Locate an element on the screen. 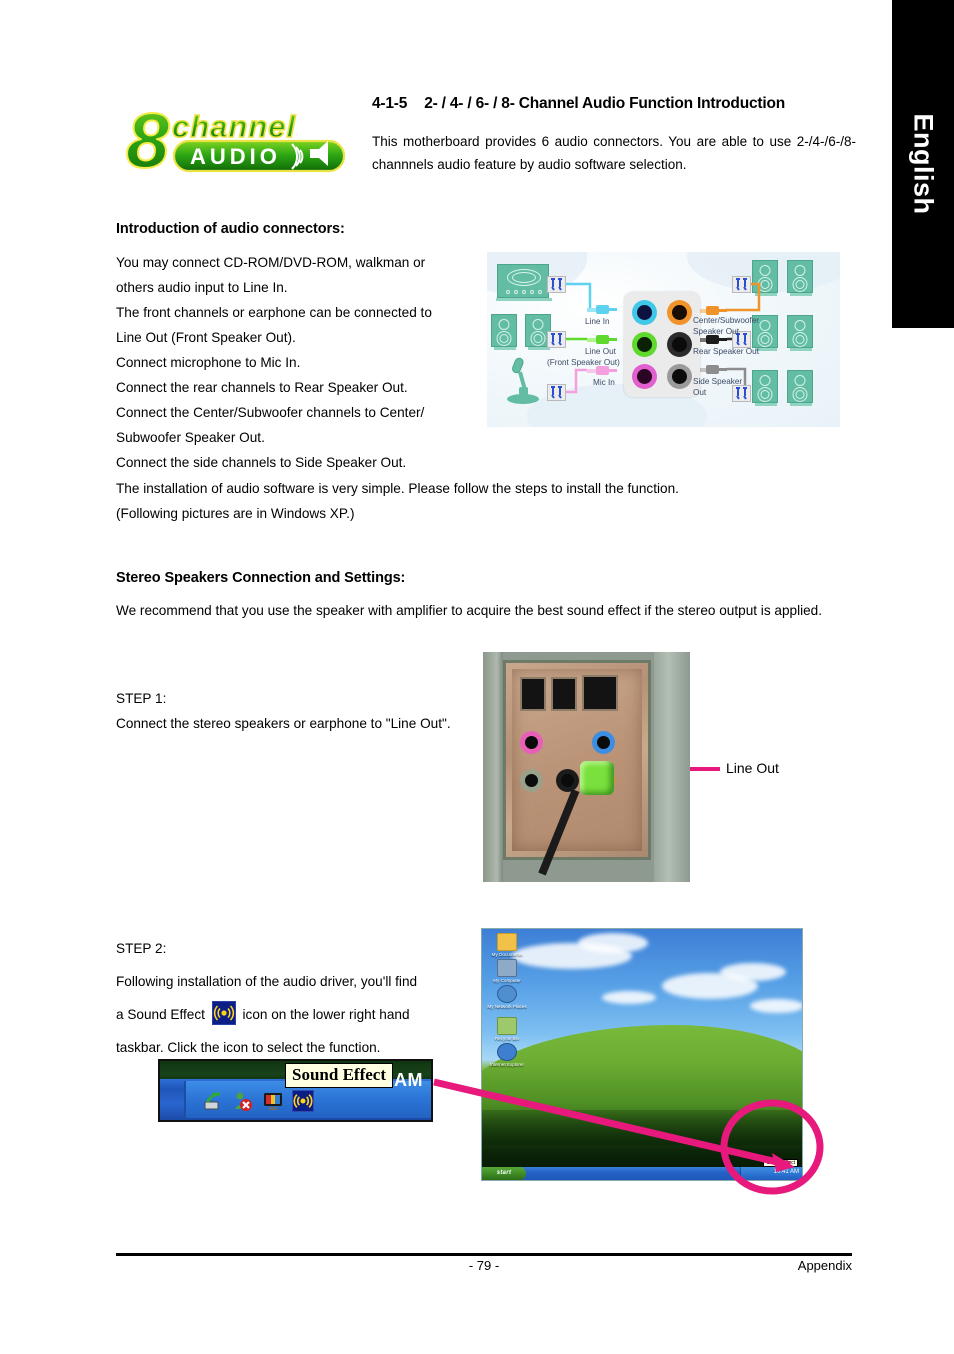  desktop-icon-my-documents: My Documents is located at coordinates (507, 945).